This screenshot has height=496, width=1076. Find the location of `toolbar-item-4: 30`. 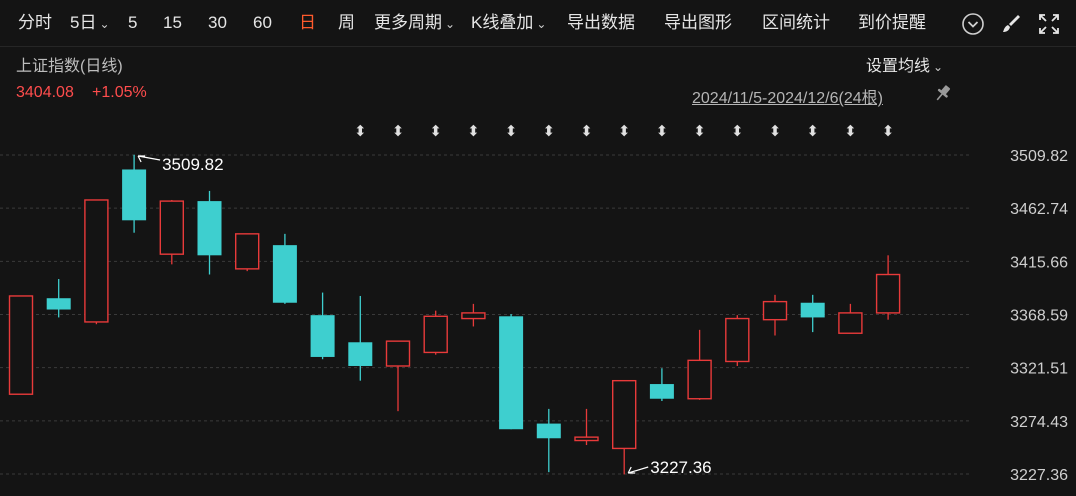

toolbar-item-4: 30 is located at coordinates (217, 23).